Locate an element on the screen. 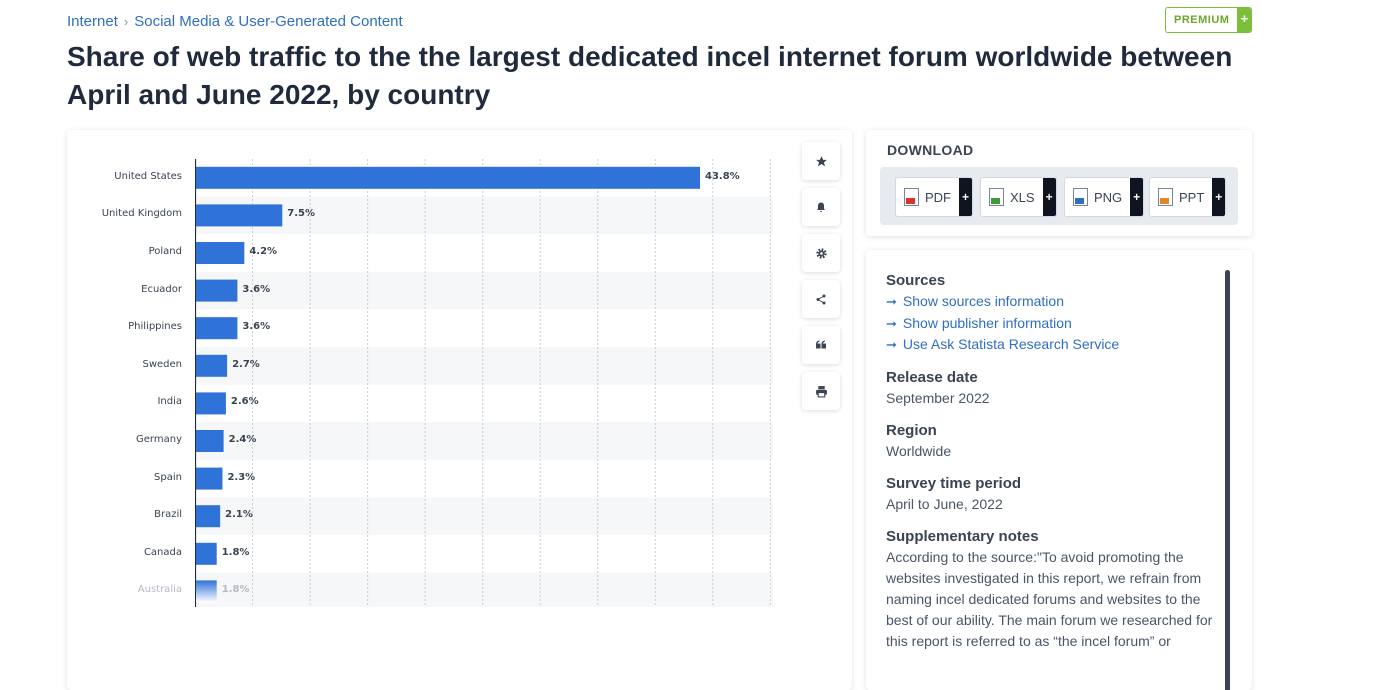 This screenshot has width=1378, height=690. category-label: United Kingdom is located at coordinates (141, 214).